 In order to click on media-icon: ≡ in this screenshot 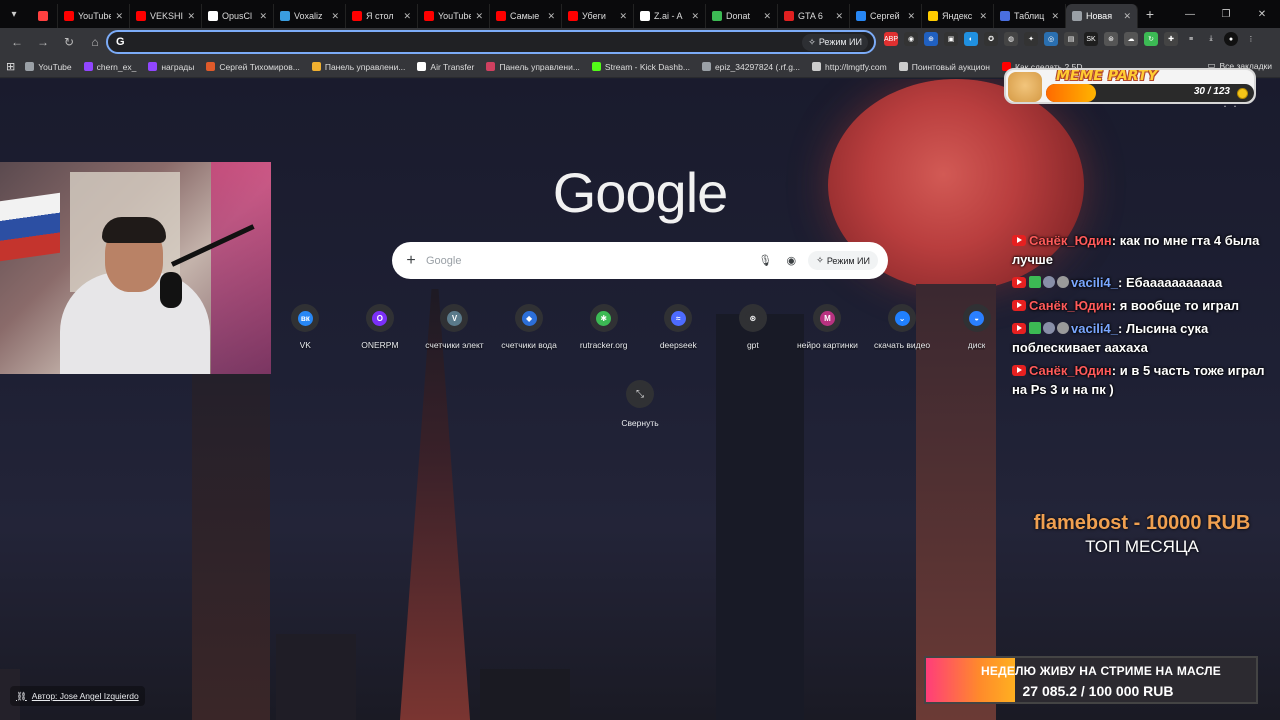, I will do `click(1191, 39)`.